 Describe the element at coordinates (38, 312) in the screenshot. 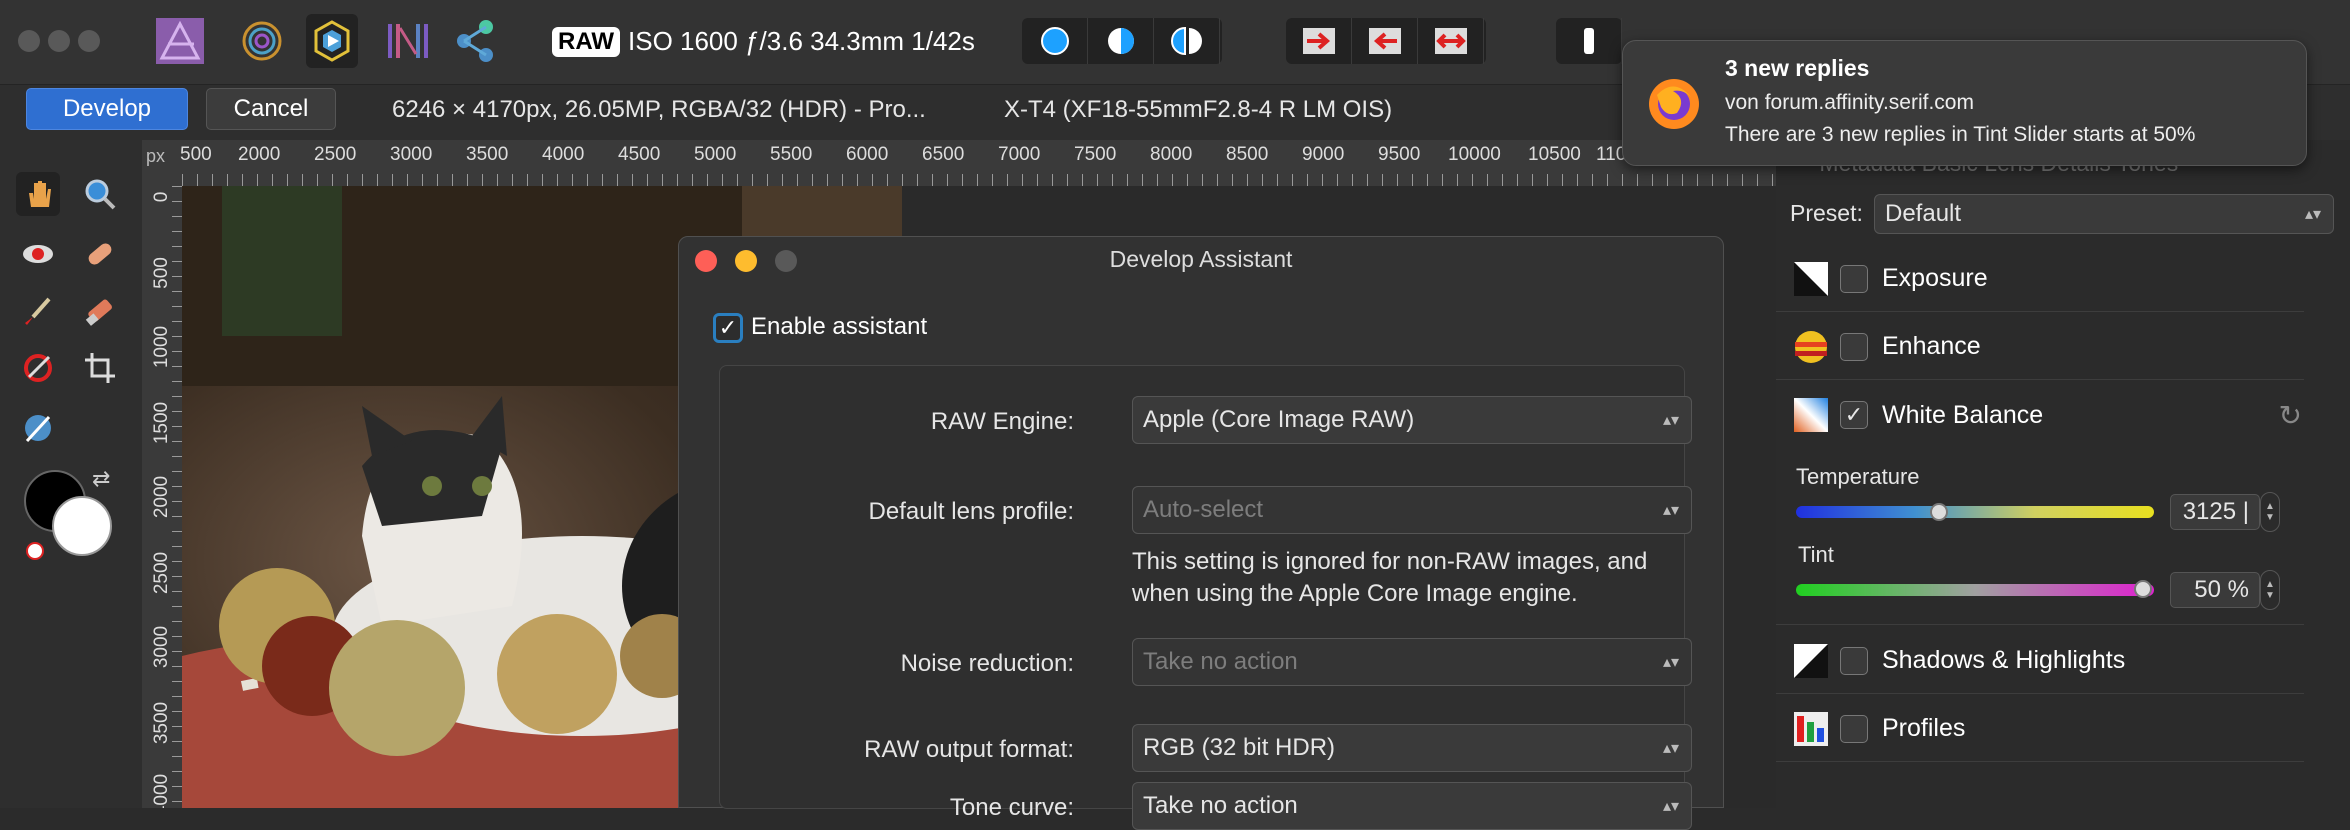

I see `brush-tool-icon` at that location.